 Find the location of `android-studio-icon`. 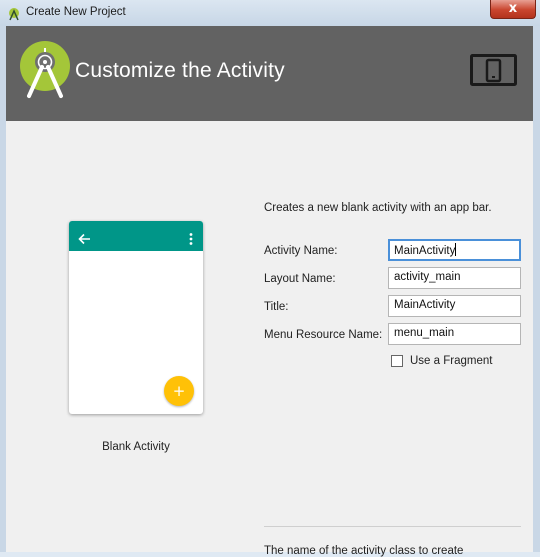

android-studio-icon is located at coordinates (14, 15).